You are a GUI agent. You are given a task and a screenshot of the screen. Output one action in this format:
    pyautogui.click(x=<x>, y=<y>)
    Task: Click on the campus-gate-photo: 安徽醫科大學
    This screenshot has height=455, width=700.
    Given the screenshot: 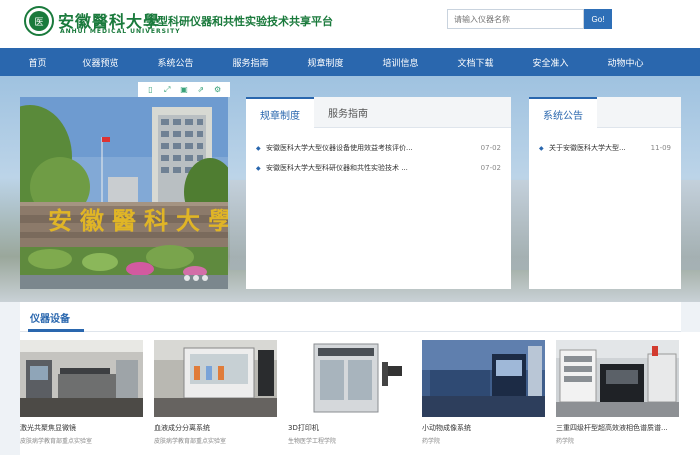 What is the action you would take?
    pyautogui.click(x=124, y=193)
    